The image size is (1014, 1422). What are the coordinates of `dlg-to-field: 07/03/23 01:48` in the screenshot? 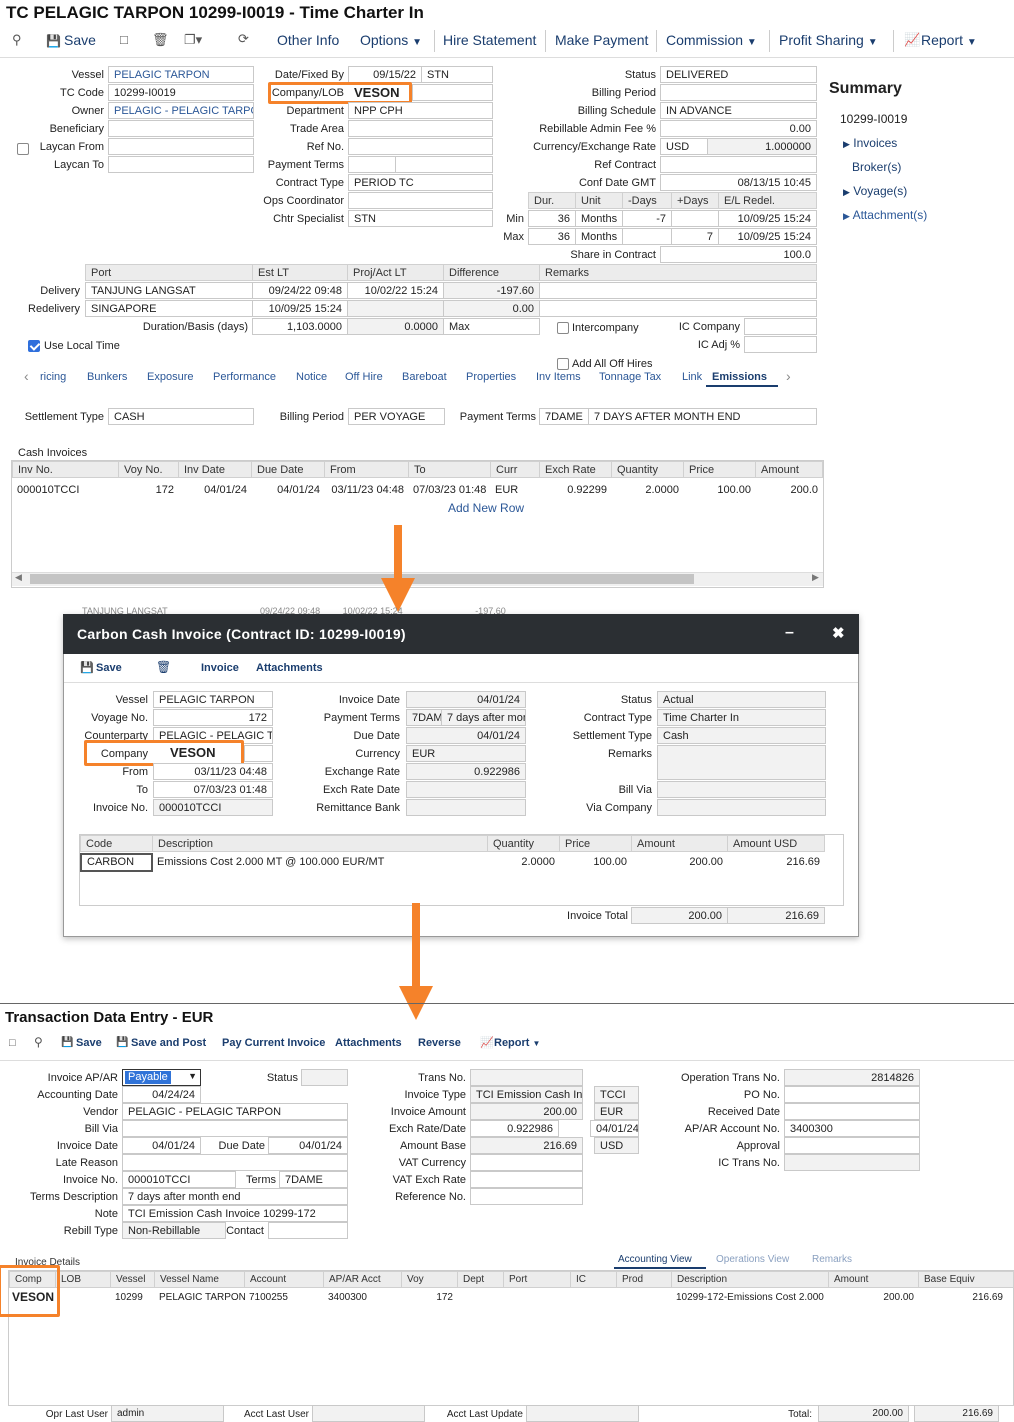 It's located at (213, 789).